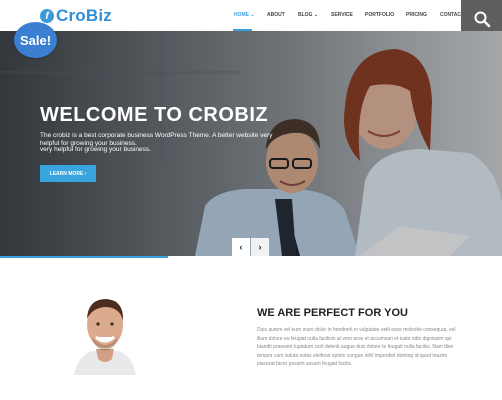 Image resolution: width=502 pixels, height=400 pixels. What do you see at coordinates (276, 15) in the screenshot?
I see `nav-about: ABOUT` at bounding box center [276, 15].